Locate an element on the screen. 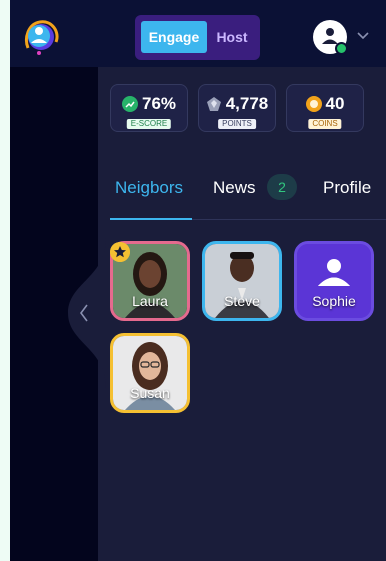  tab-bar: Neigbors News Profile is located at coordinates (248, 195).